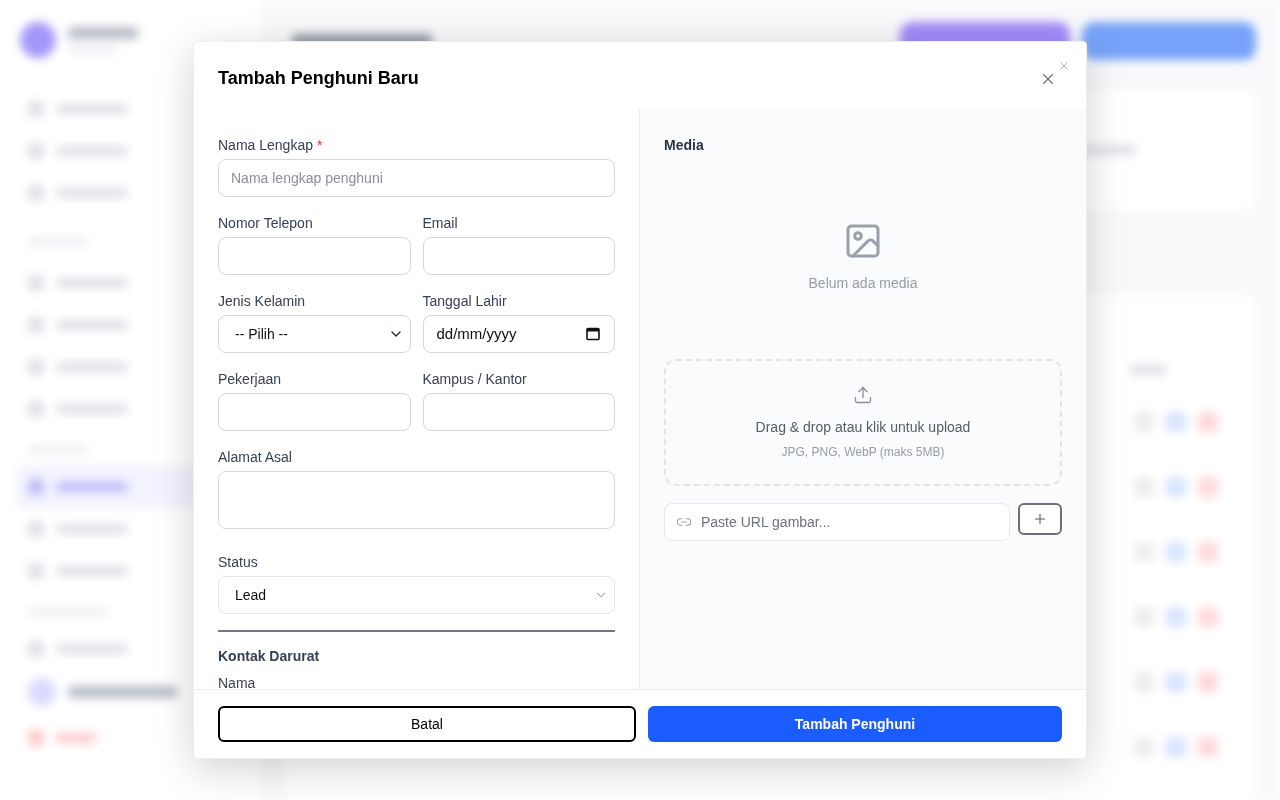 Image resolution: width=1280 pixels, height=800 pixels. What do you see at coordinates (440, 223) in the screenshot?
I see `field-label: Email` at bounding box center [440, 223].